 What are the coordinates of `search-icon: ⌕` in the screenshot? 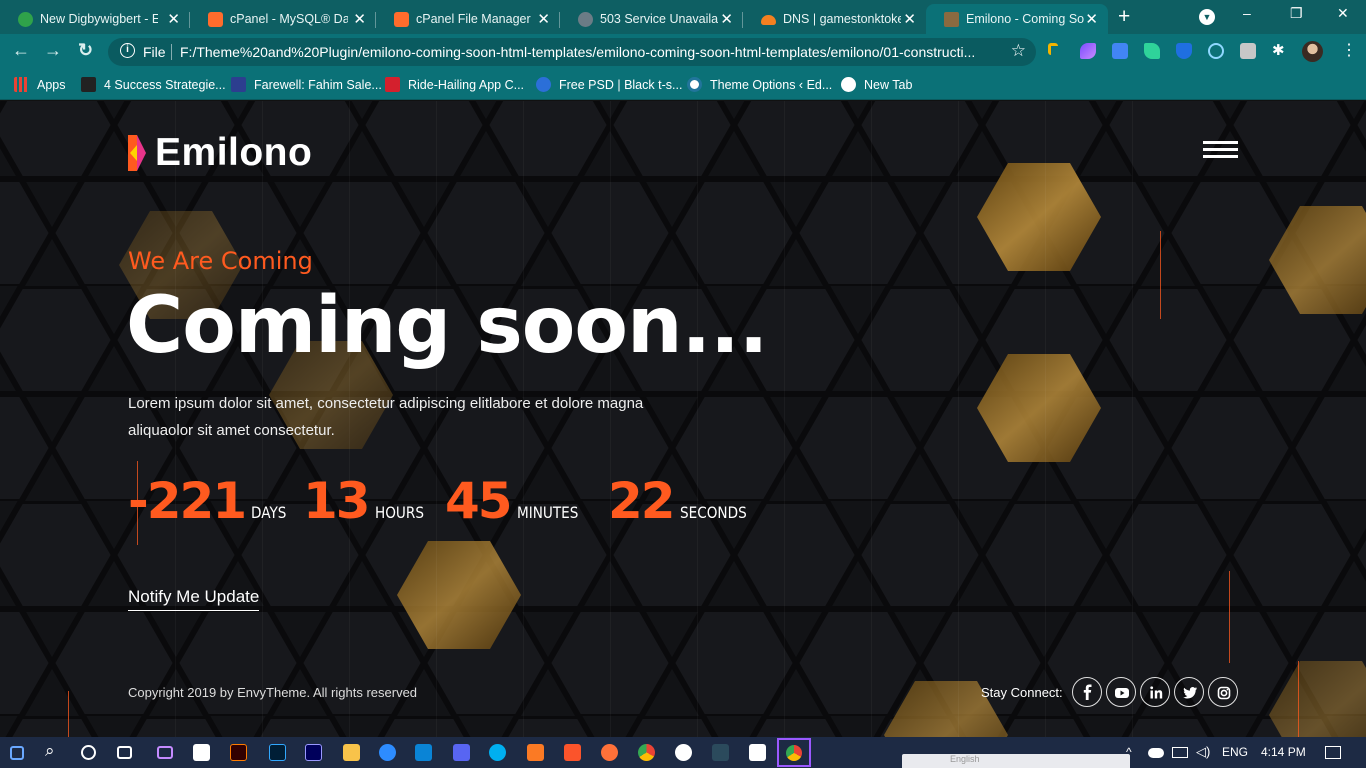 It's located at (53, 750).